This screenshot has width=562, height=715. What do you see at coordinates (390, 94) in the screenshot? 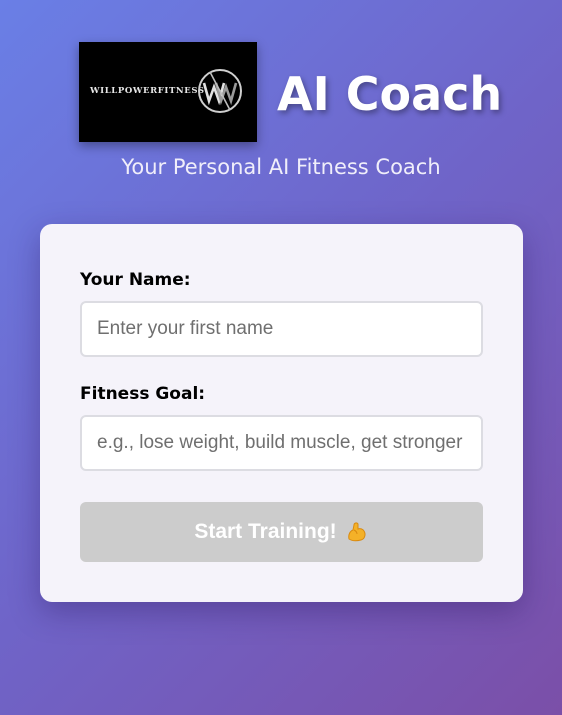
I see `app-title: AI Coach` at bounding box center [390, 94].